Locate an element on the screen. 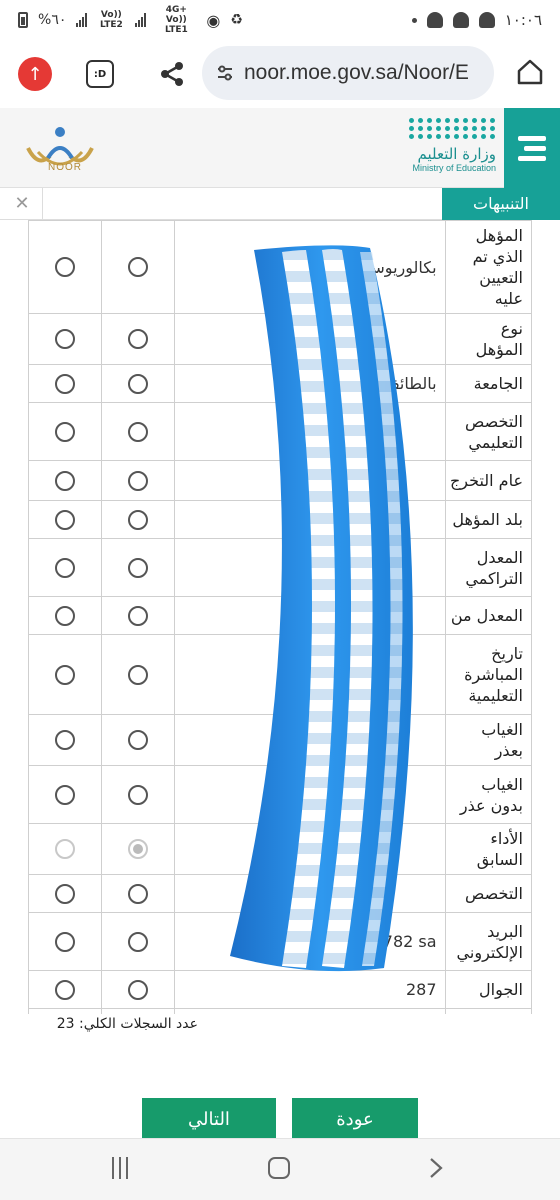  system-nav-bar is located at coordinates (280, 1169).